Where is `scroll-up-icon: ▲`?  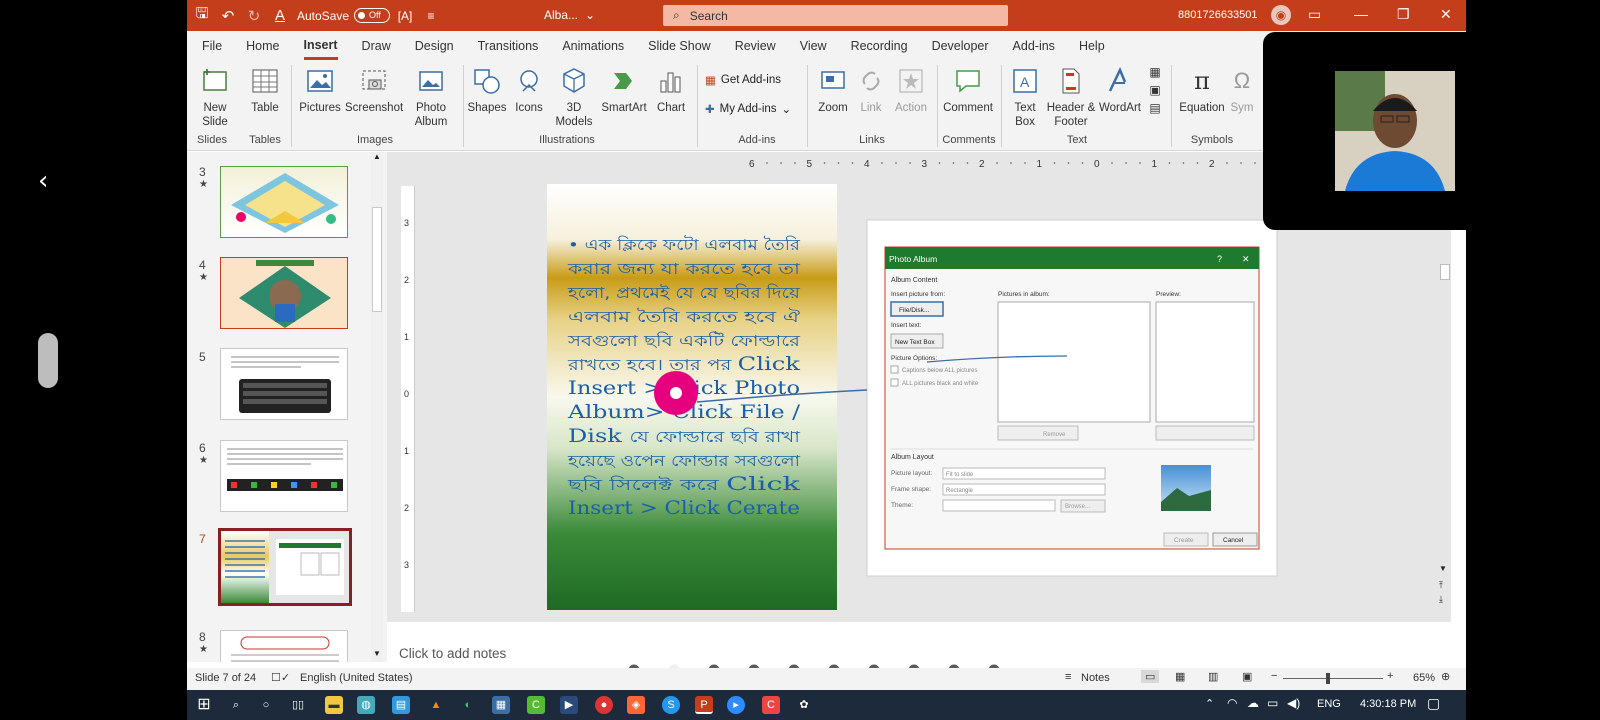 scroll-up-icon: ▲ is located at coordinates (377, 156).